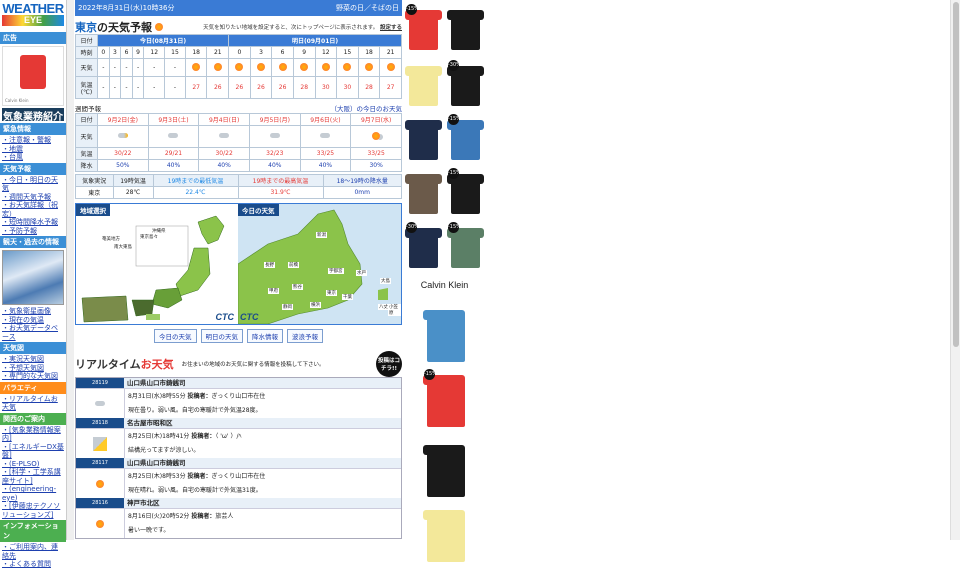  What do you see at coordinates (33, 320) in the screenshot?
I see `nav-link: ・現在の気温` at bounding box center [33, 320].